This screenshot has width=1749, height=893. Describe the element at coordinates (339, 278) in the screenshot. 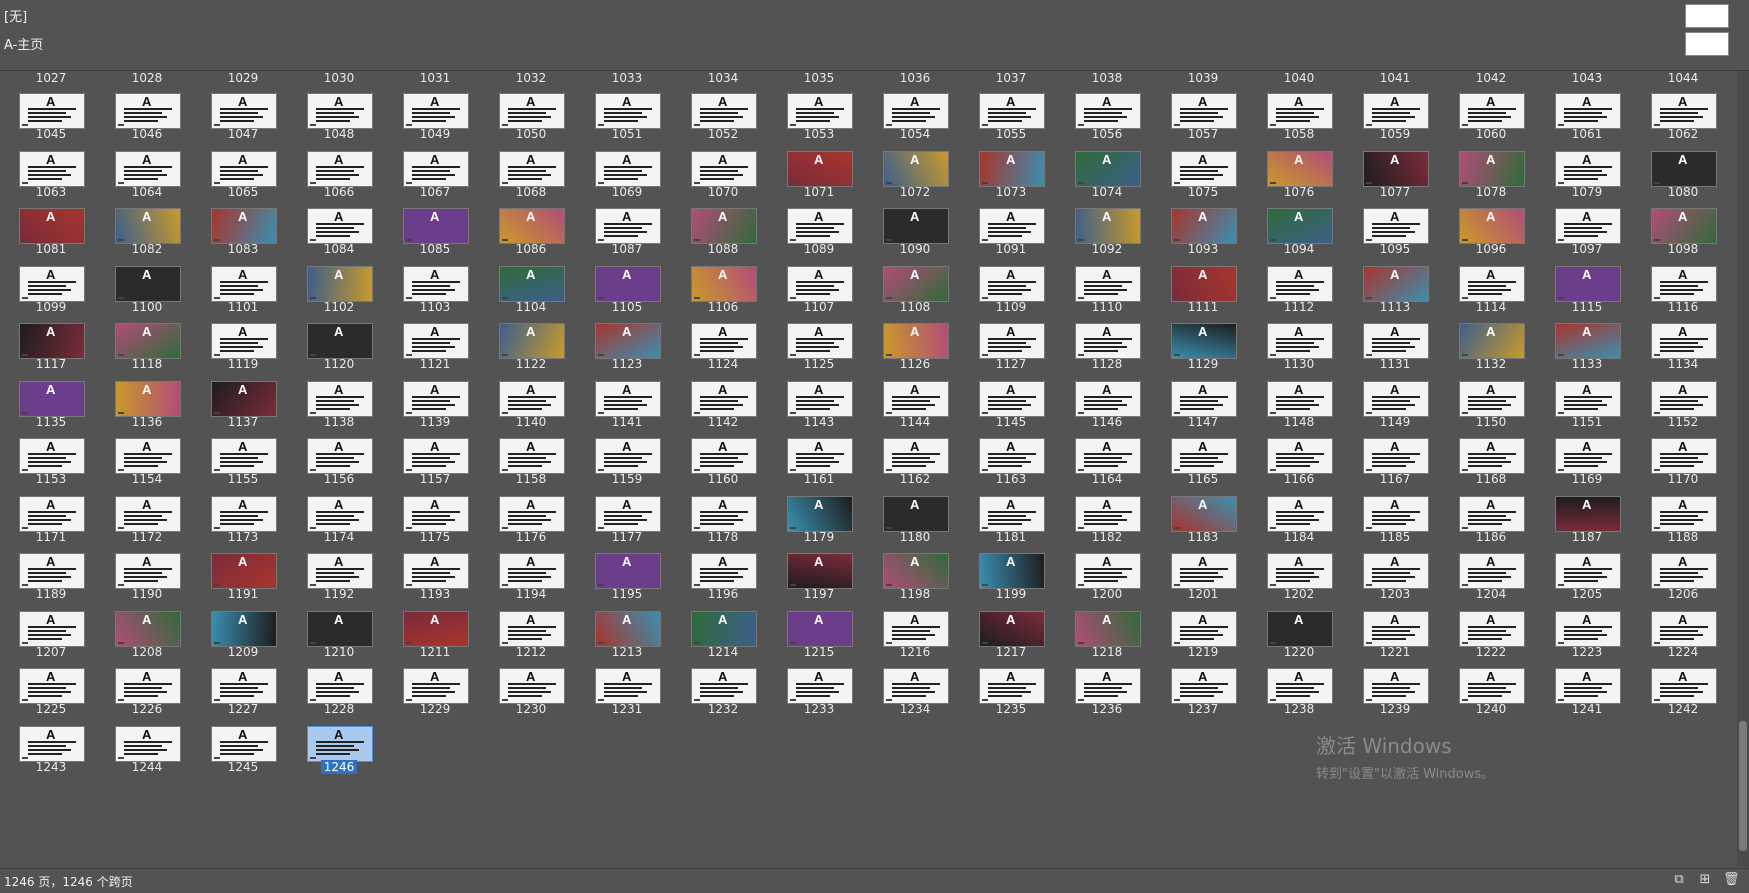

I see `page-thumbnail-1102: A 1102` at that location.